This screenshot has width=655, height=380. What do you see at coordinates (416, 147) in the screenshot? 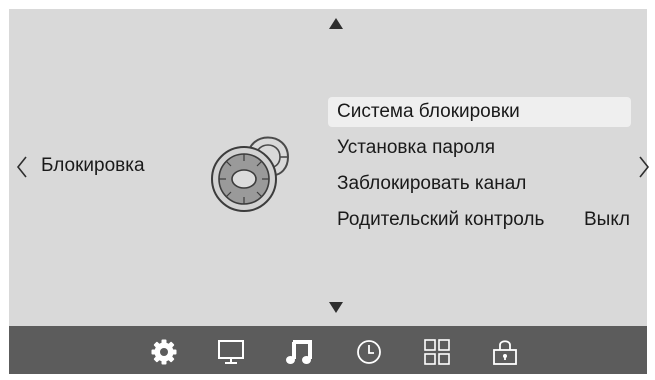
I see `menu-item-label: Установка пароля` at bounding box center [416, 147].